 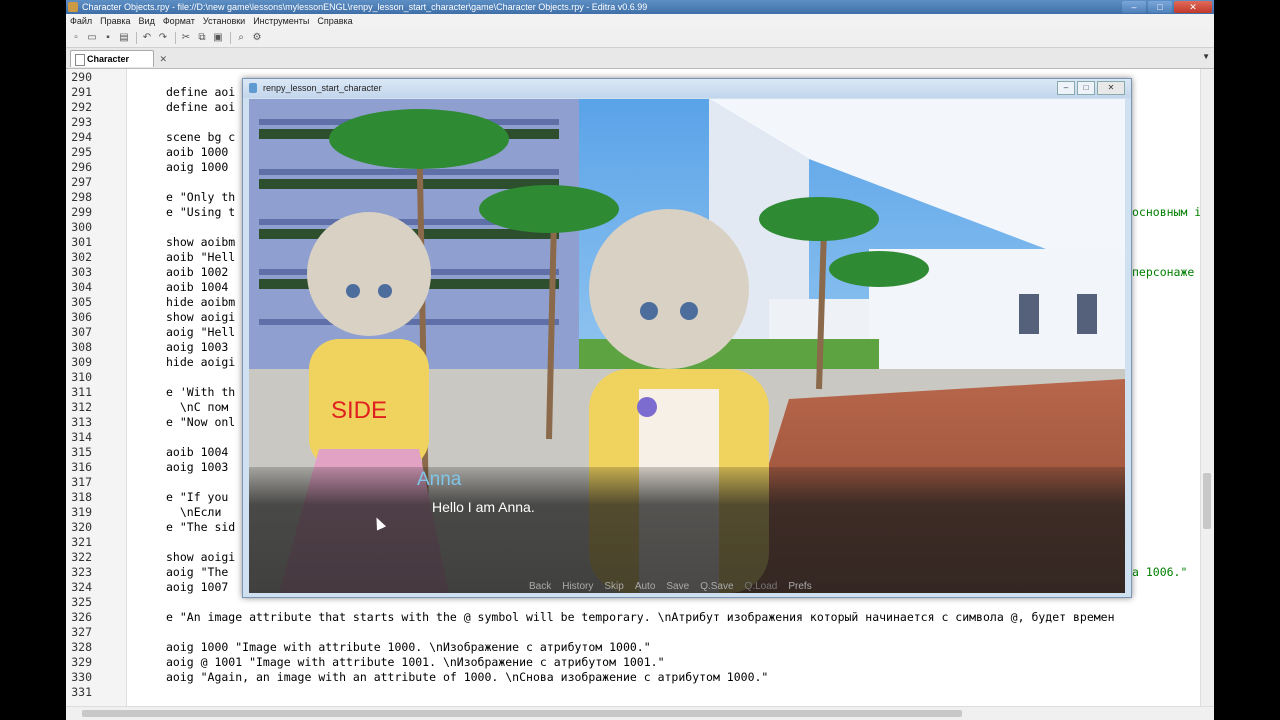 I want to click on redo-icon: ↷, so click(x=163, y=38).